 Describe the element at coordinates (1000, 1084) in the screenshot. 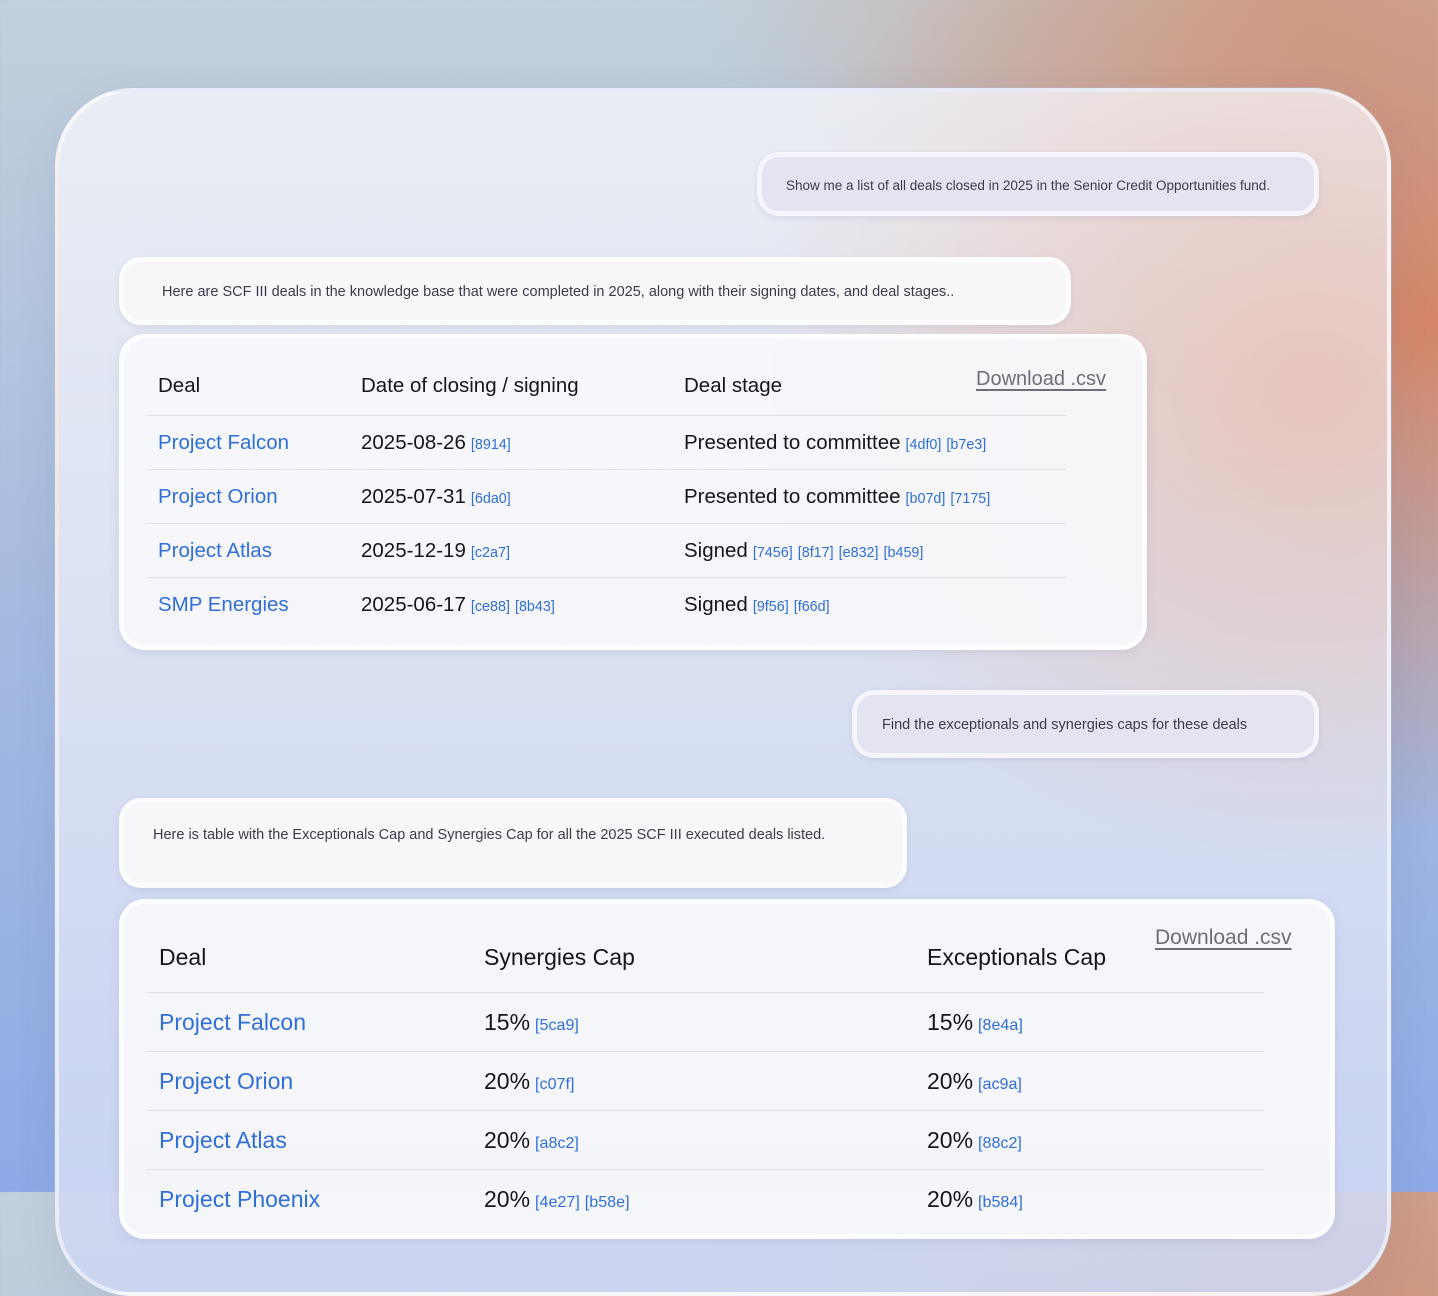

I see `citation-link: [ac9a]` at that location.